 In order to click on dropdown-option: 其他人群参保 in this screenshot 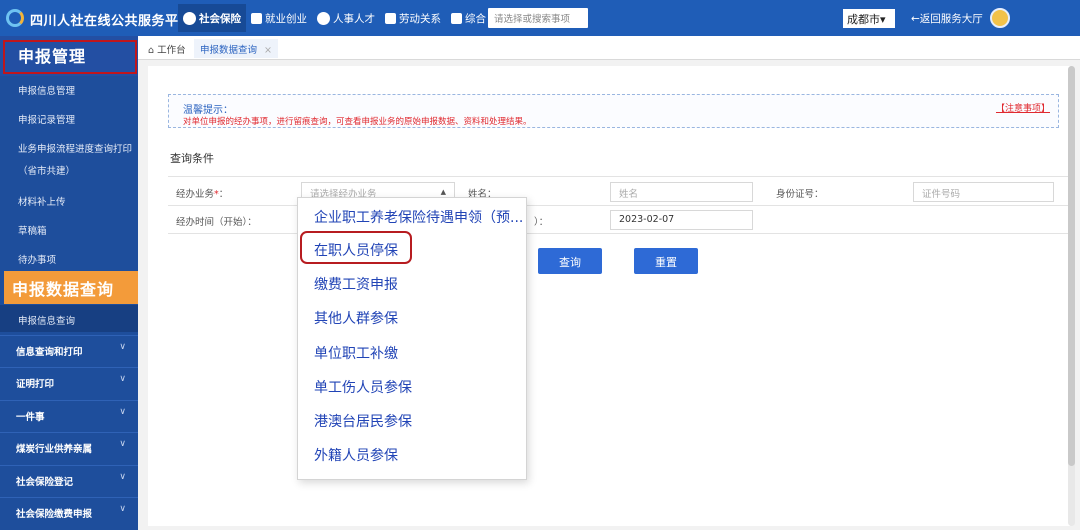, I will do `click(356, 318)`.